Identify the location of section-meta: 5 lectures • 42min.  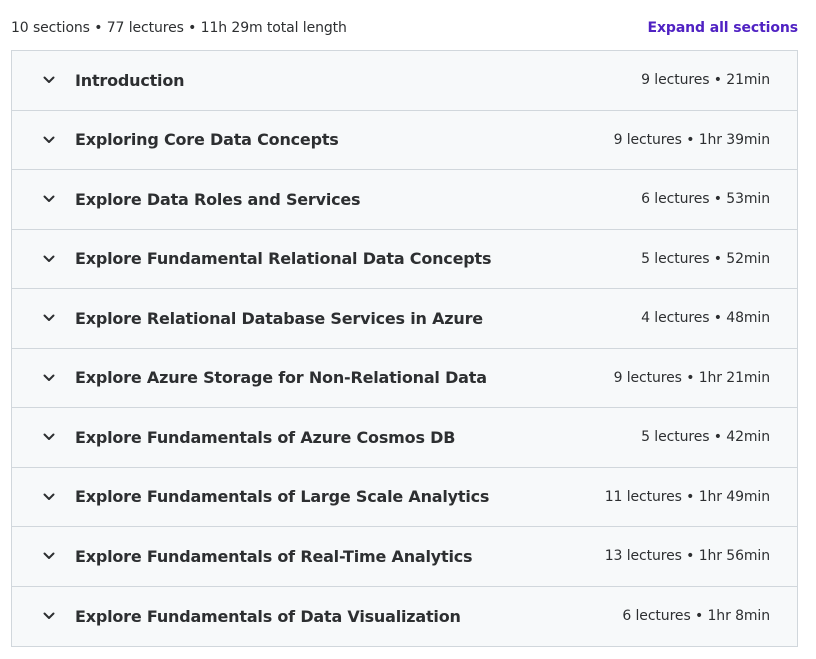
(705, 437).